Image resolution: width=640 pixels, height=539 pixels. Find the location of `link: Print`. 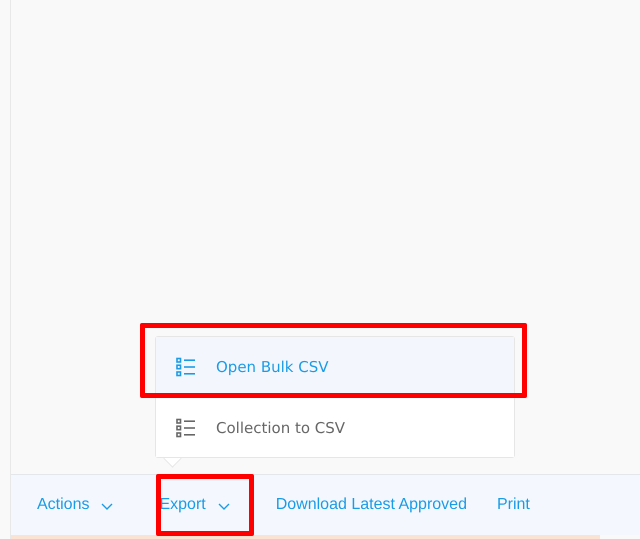

link: Print is located at coordinates (513, 505).